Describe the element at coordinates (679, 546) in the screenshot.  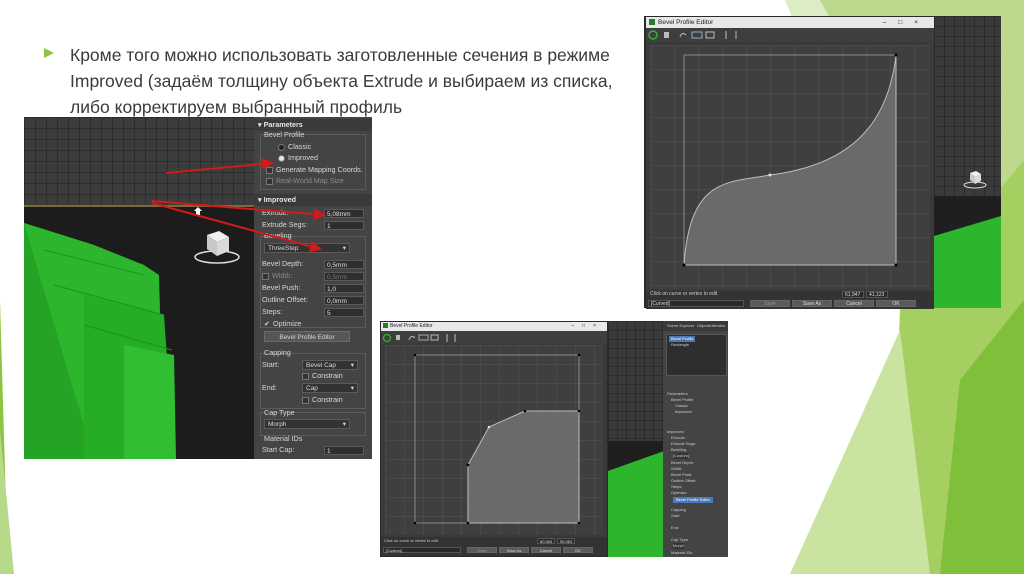
I see `mini-morph: Morph` at that location.